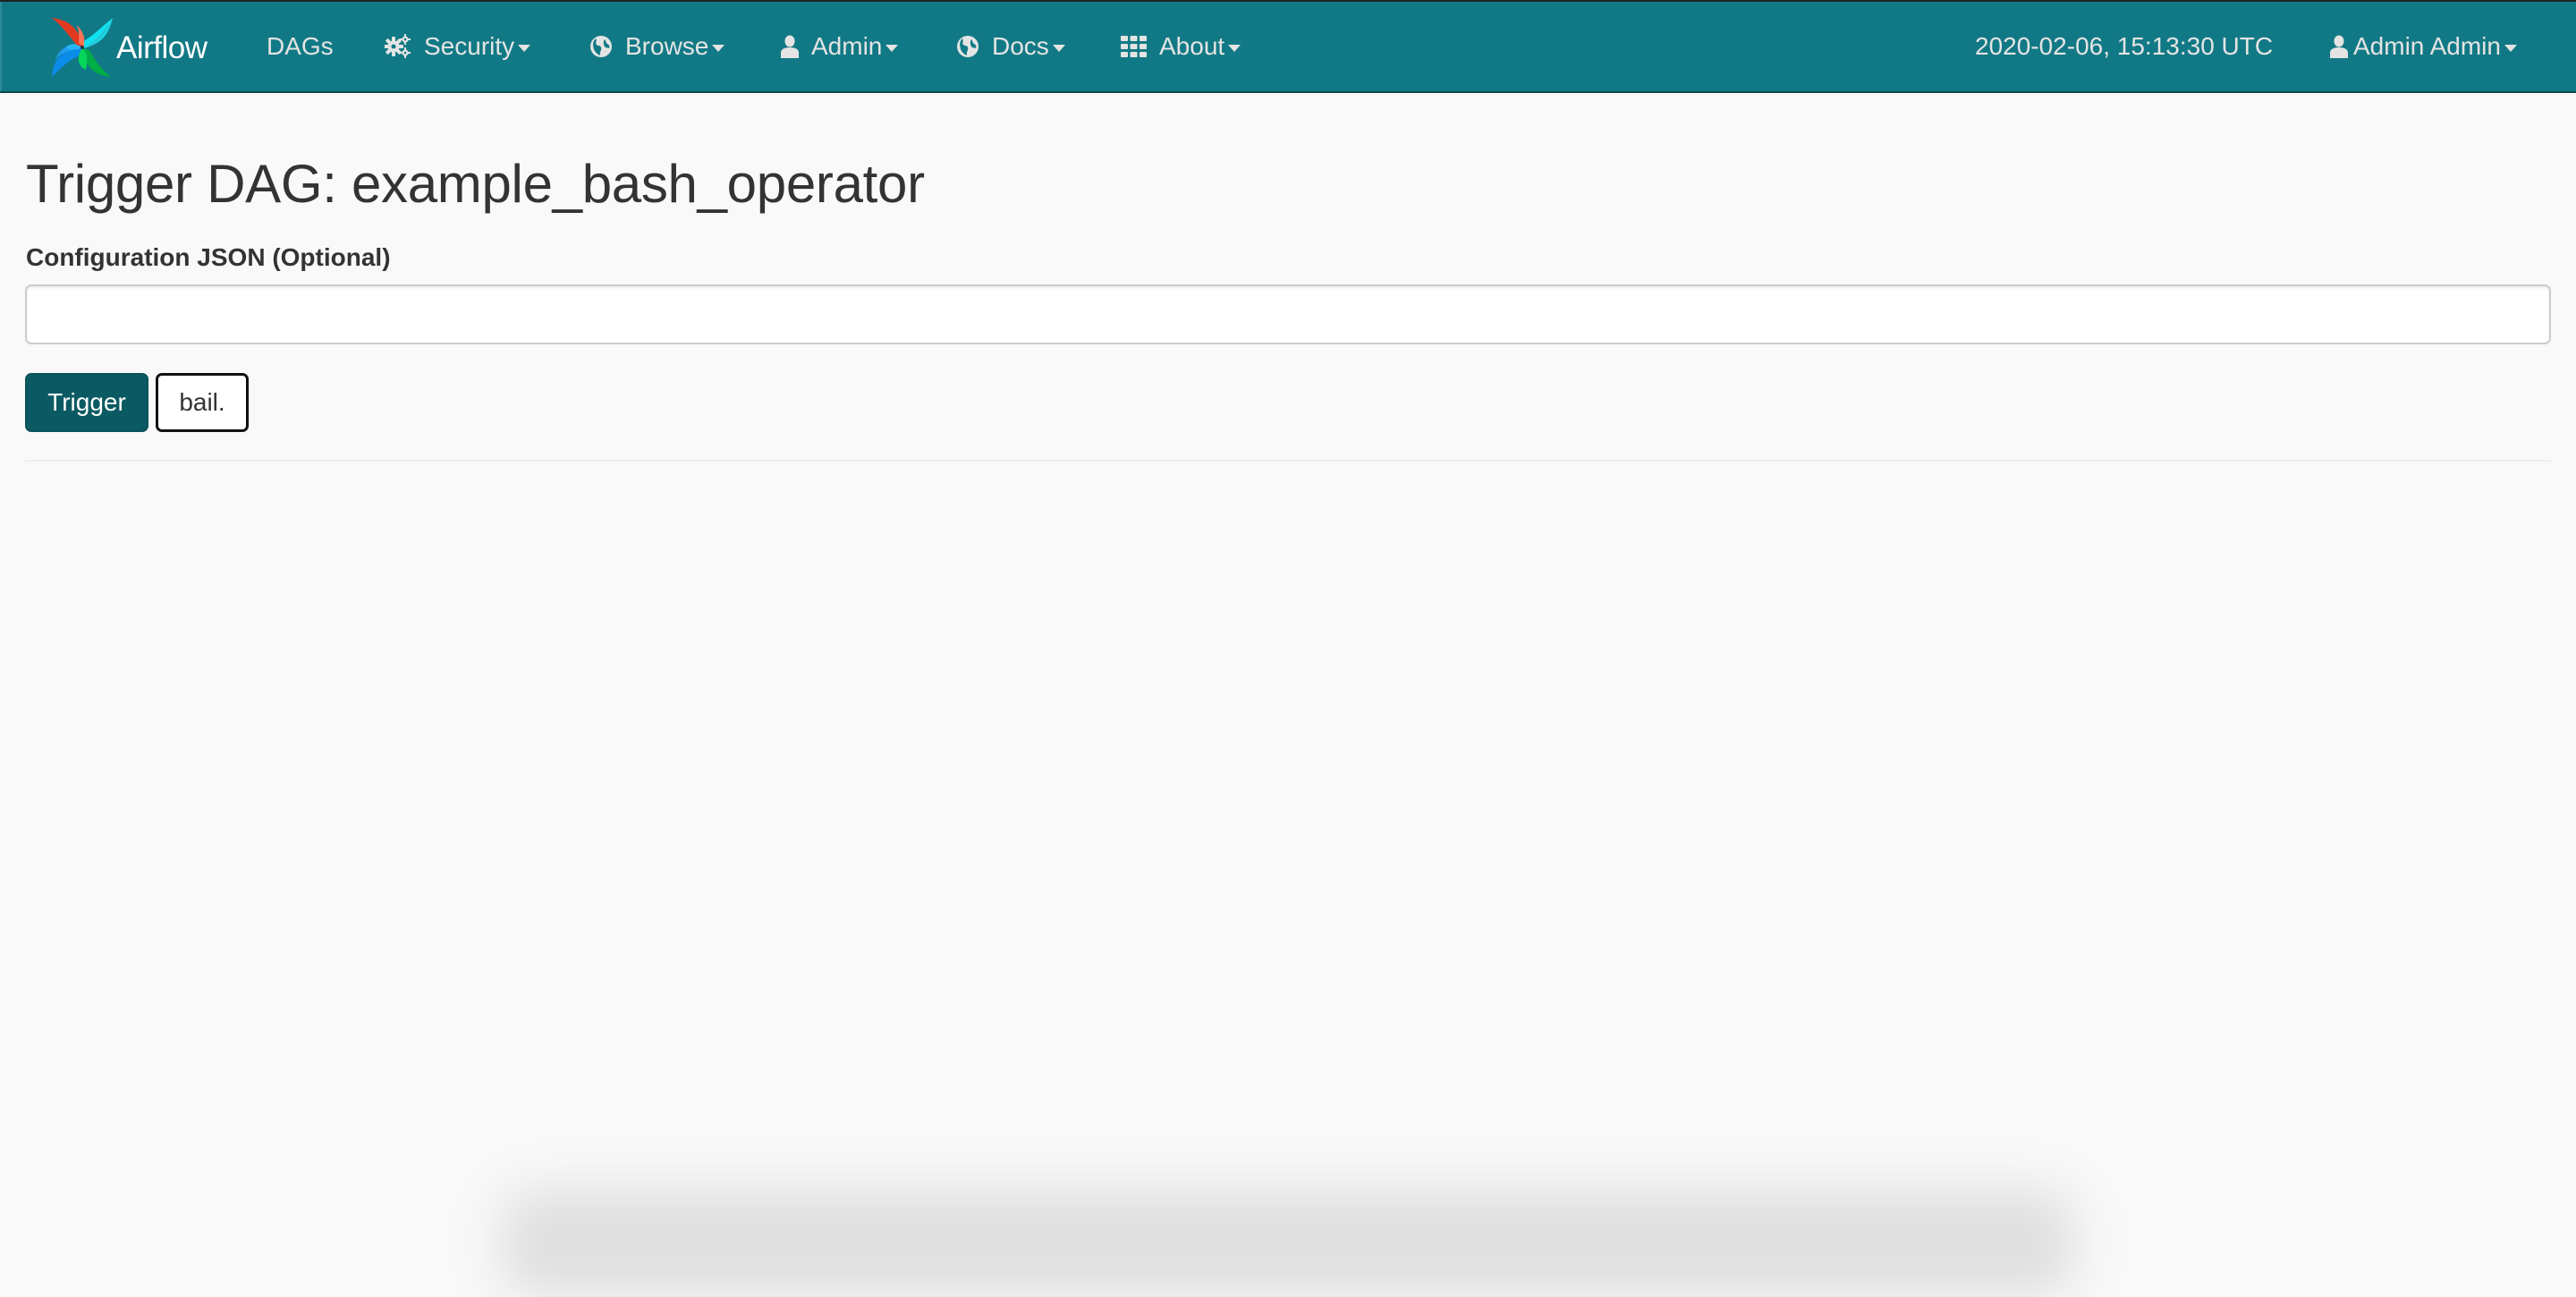 The width and height of the screenshot is (2576, 1297). Describe the element at coordinates (162, 47) in the screenshot. I see `brand-name: Airflow` at that location.